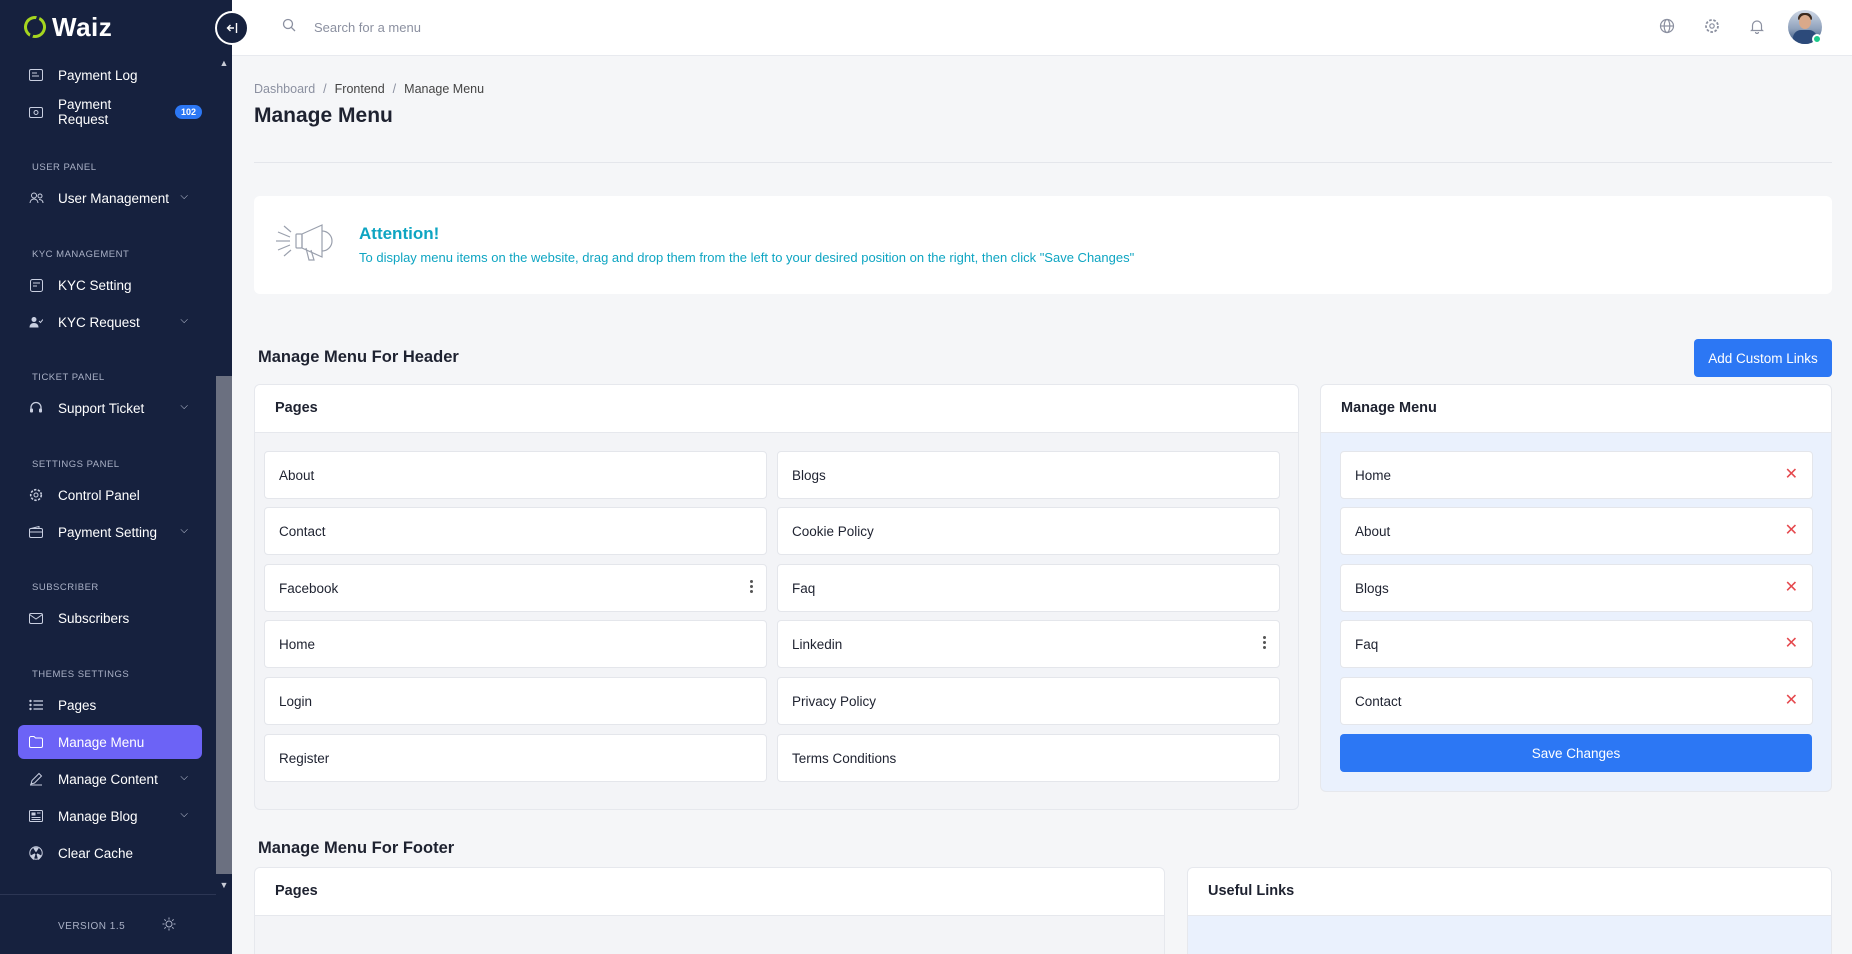  I want to click on scroll-down-icon: ▼, so click(224, 885).